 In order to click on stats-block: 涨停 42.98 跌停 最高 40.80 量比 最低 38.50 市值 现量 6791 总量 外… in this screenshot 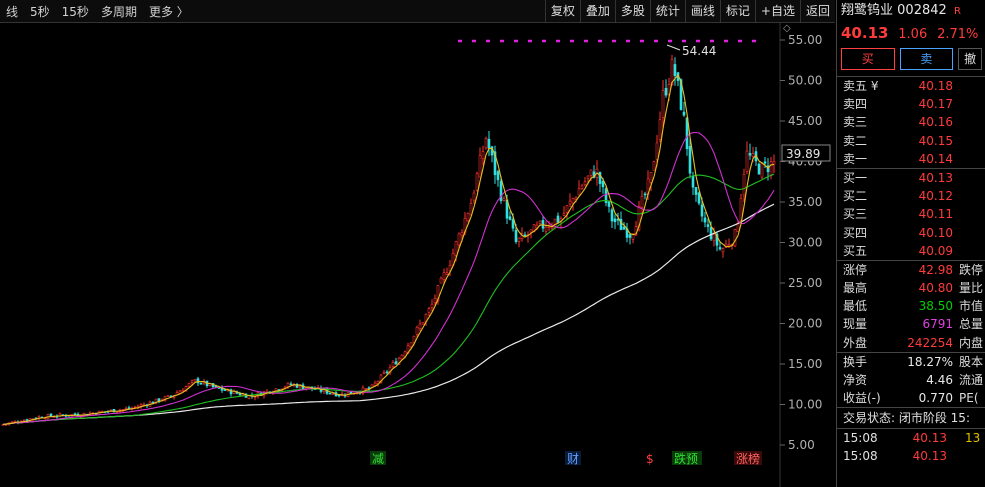, I will do `click(911, 306)`.